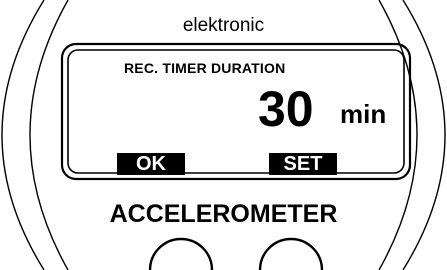  What do you see at coordinates (398, 135) in the screenshot?
I see `bezel-inner-right` at bounding box center [398, 135].